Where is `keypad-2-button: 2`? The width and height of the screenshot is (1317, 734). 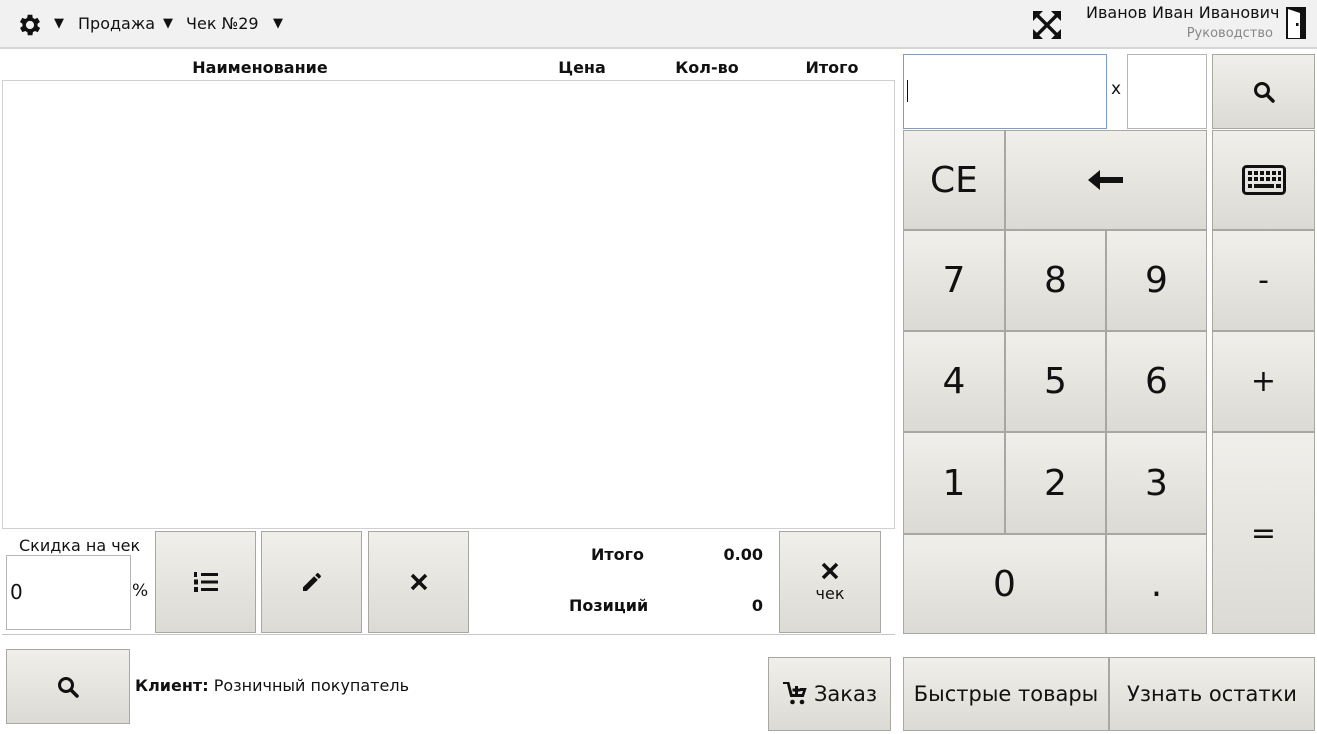 keypad-2-button: 2 is located at coordinates (1055, 483).